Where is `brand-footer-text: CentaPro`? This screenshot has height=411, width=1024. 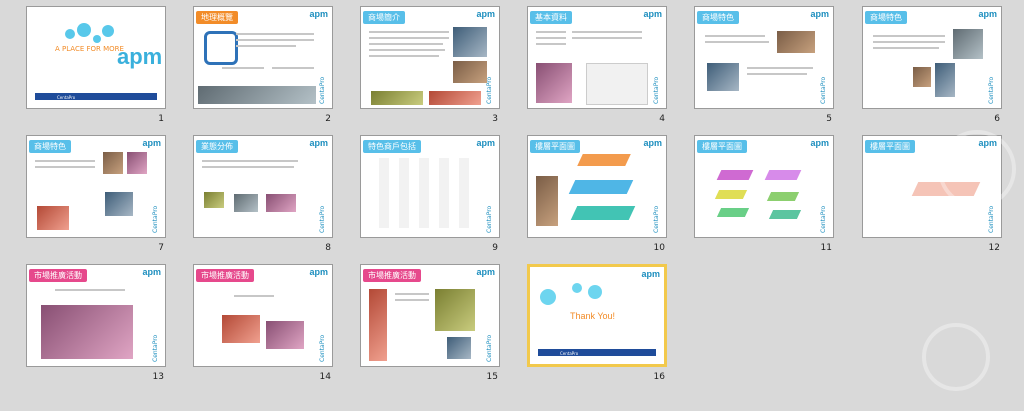
brand-footer-text: CentaPro is located at coordinates (569, 353).